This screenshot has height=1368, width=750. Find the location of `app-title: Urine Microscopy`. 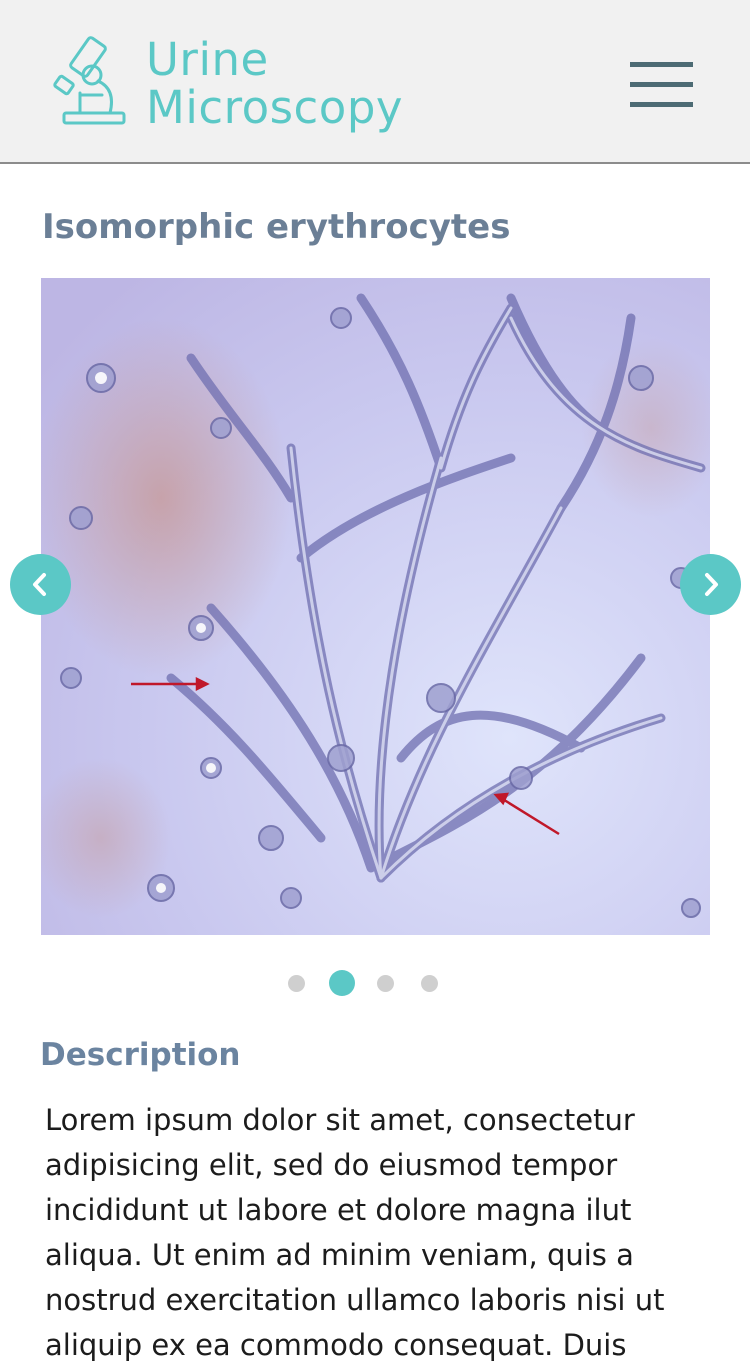

app-title: Urine Microscopy is located at coordinates (274, 84).